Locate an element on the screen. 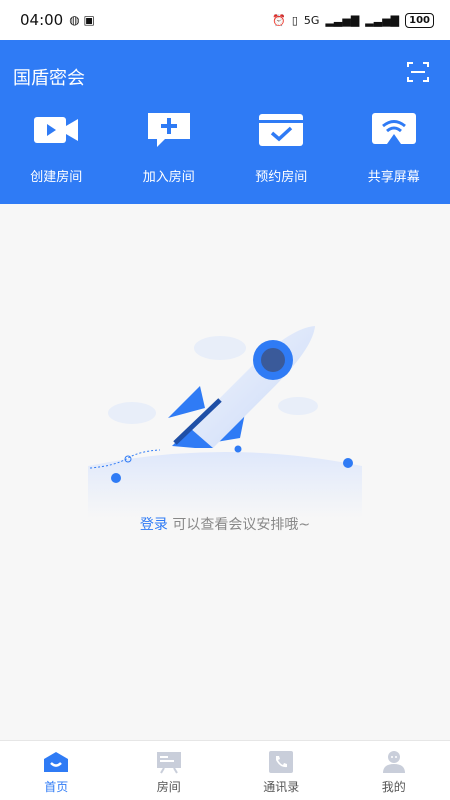 The width and height of the screenshot is (450, 800). action-row: 创建房间 加入房间 预约房间 共享屏幕 is located at coordinates (225, 147).